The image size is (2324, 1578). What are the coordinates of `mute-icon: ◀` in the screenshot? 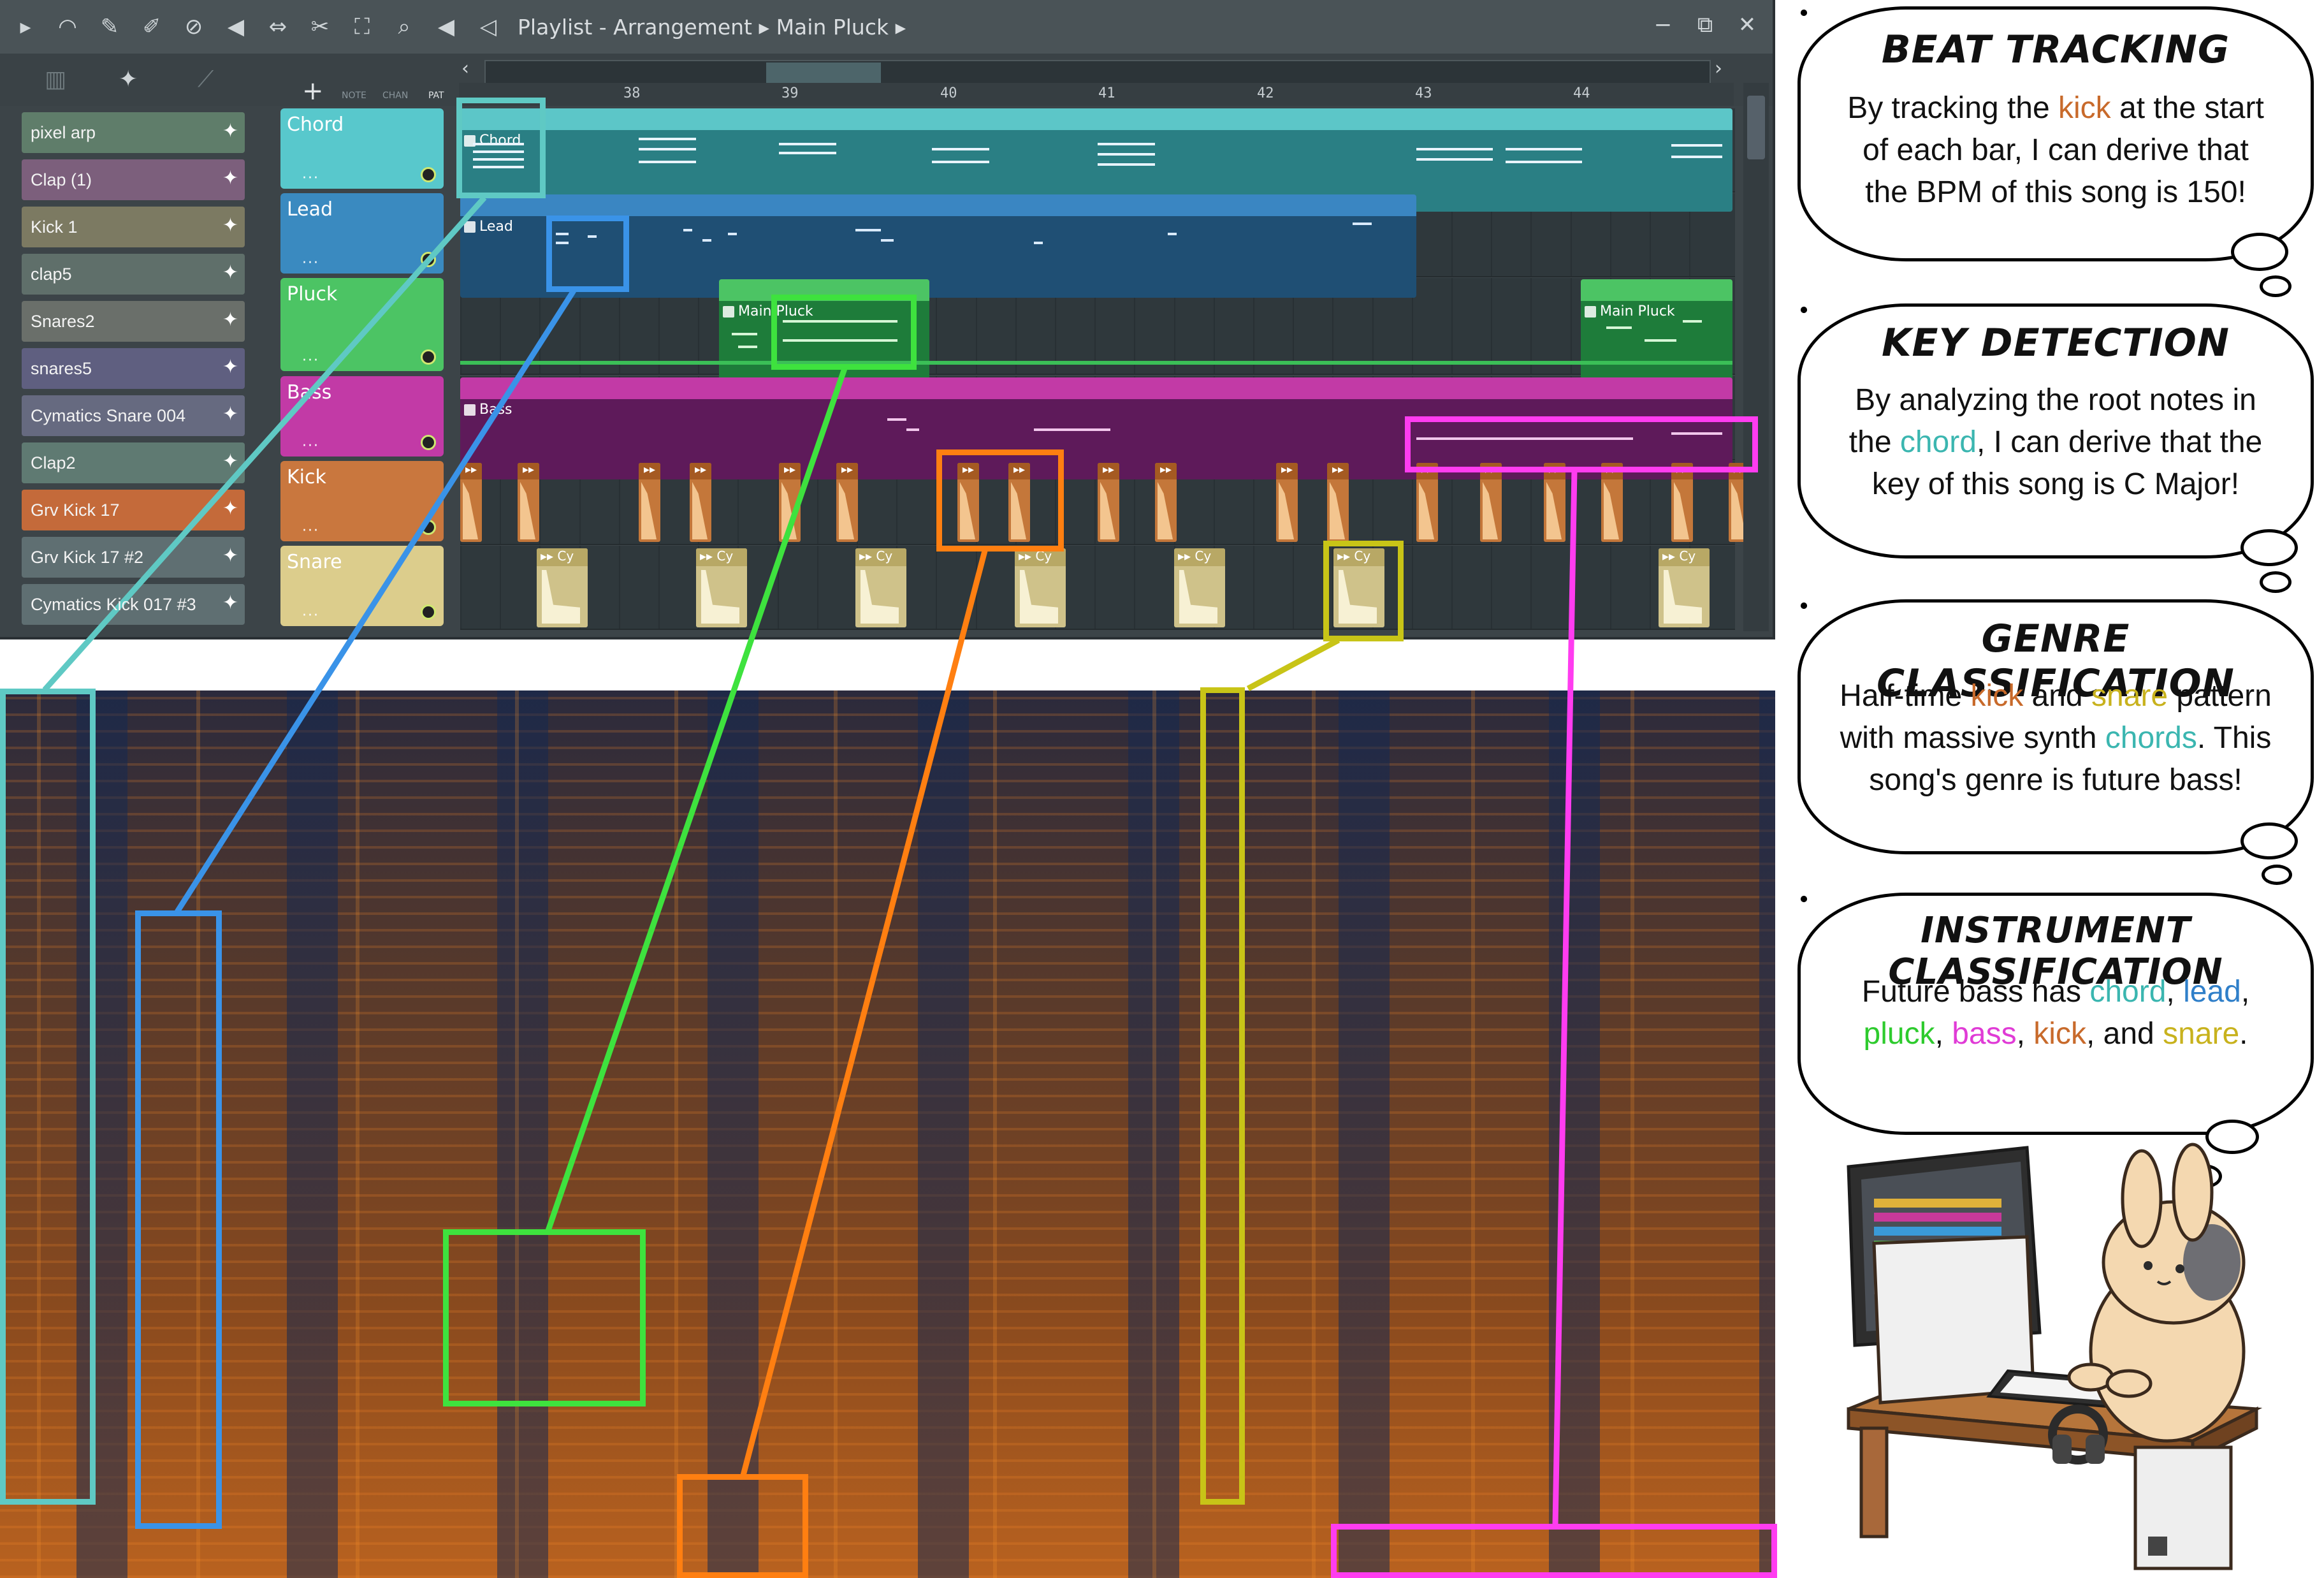 It's located at (235, 26).